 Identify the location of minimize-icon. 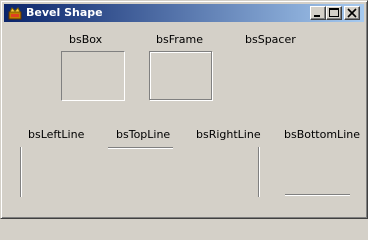
(317, 16).